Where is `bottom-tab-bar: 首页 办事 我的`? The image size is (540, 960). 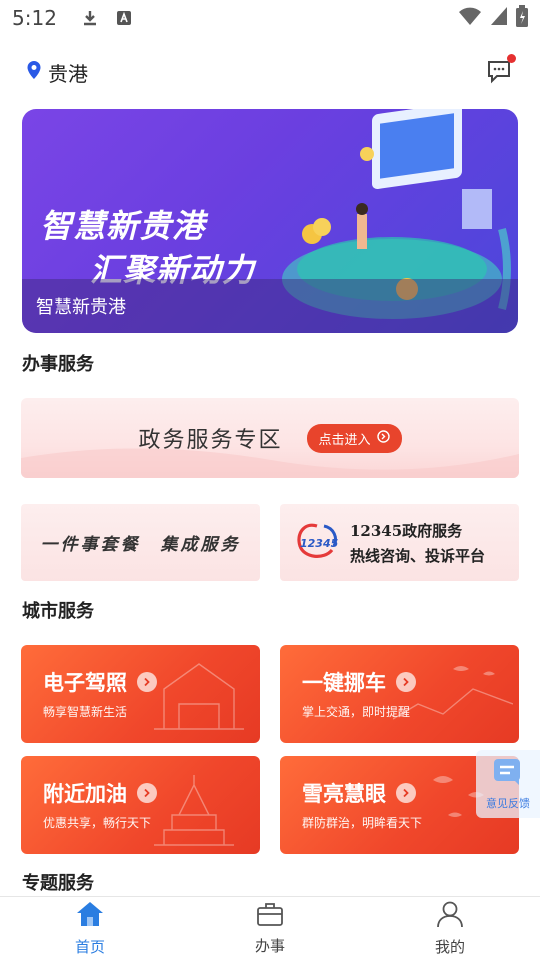 bottom-tab-bar: 首页 办事 我的 is located at coordinates (270, 928).